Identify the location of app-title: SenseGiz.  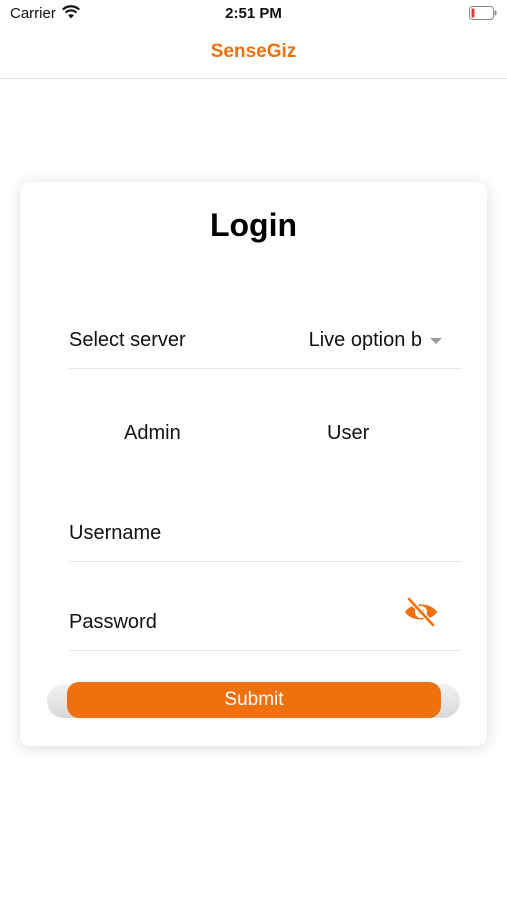
(253, 51).